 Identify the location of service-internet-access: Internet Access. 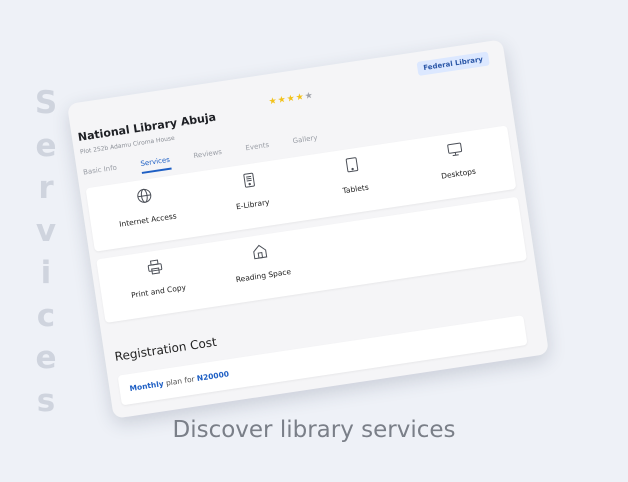
(146, 206).